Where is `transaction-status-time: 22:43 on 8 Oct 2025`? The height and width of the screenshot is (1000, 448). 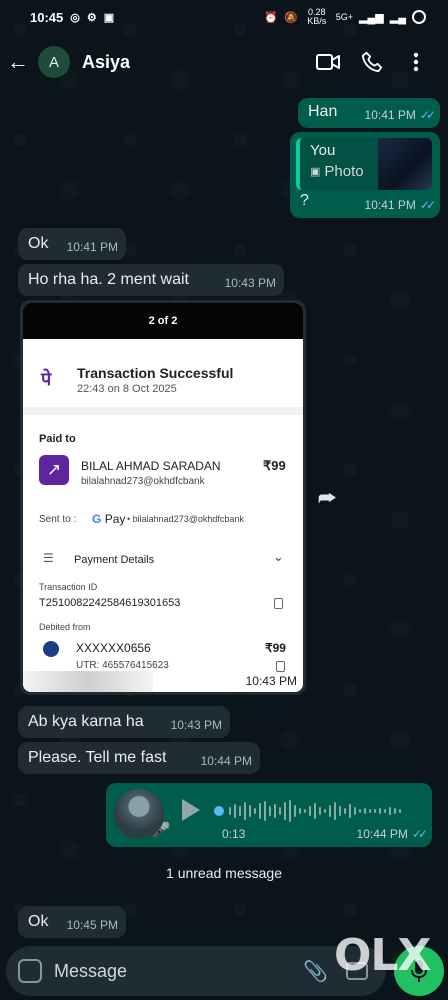 transaction-status-time: 22:43 on 8 Oct 2025 is located at coordinates (127, 389).